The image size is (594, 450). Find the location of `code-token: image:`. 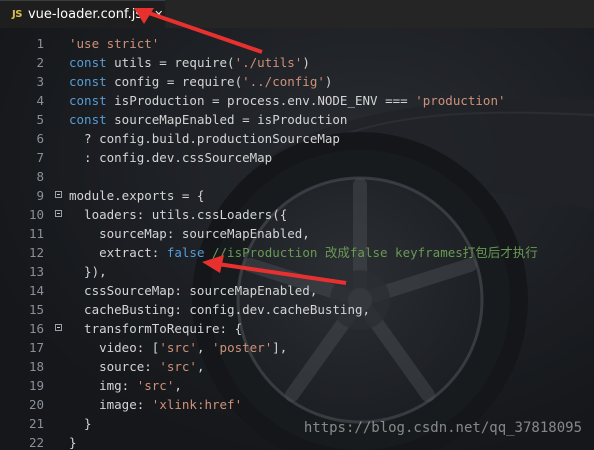

code-token: image: is located at coordinates (110, 404).